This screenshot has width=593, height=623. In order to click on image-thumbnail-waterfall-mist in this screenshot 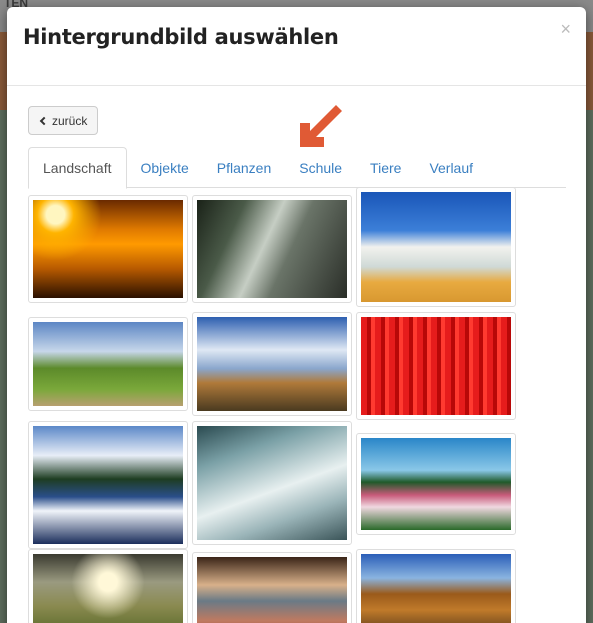, I will do `click(272, 483)`.